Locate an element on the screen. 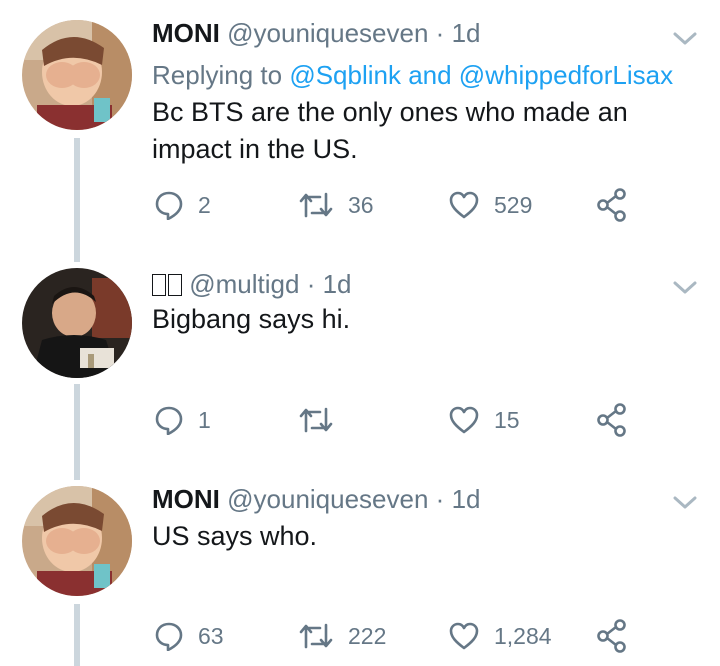 This screenshot has width=720, height=666. reply-button: 63 is located at coordinates (189, 636).